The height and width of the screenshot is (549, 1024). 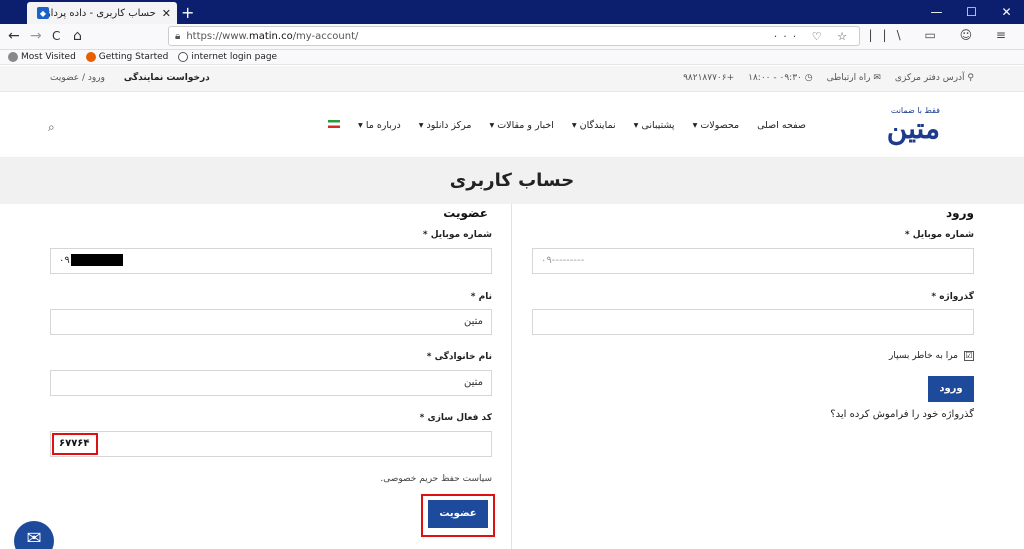 I want to click on bookmark-label: internet login page, so click(x=234, y=57).